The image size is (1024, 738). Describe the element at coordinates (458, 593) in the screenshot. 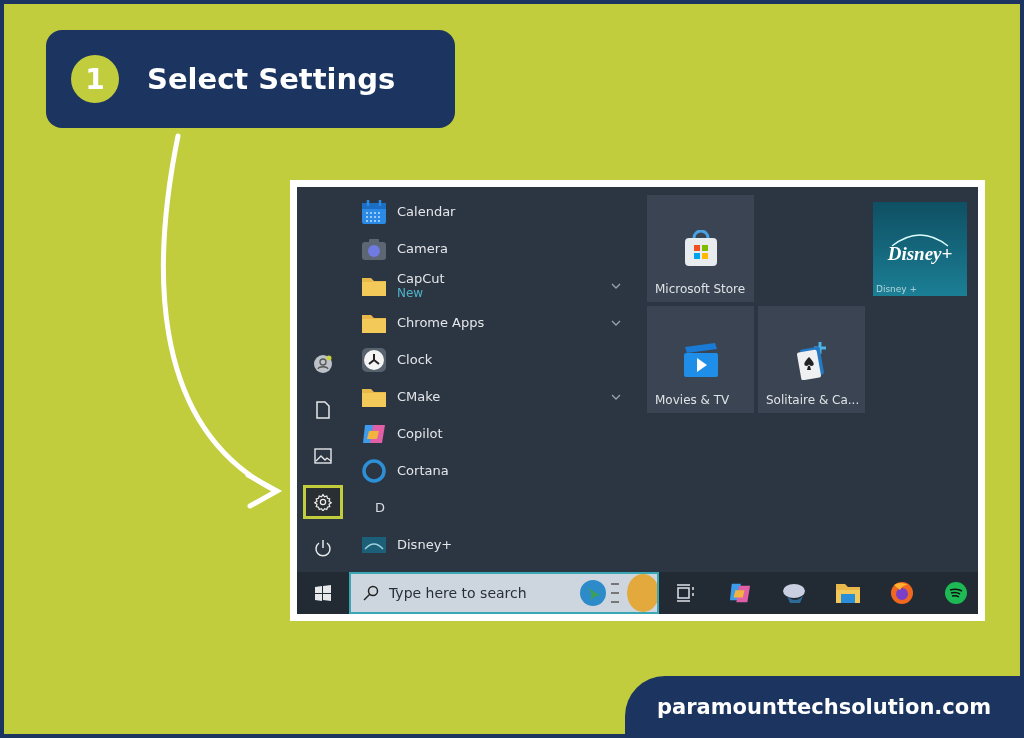

I see `search-placeholder: Type here to search` at that location.